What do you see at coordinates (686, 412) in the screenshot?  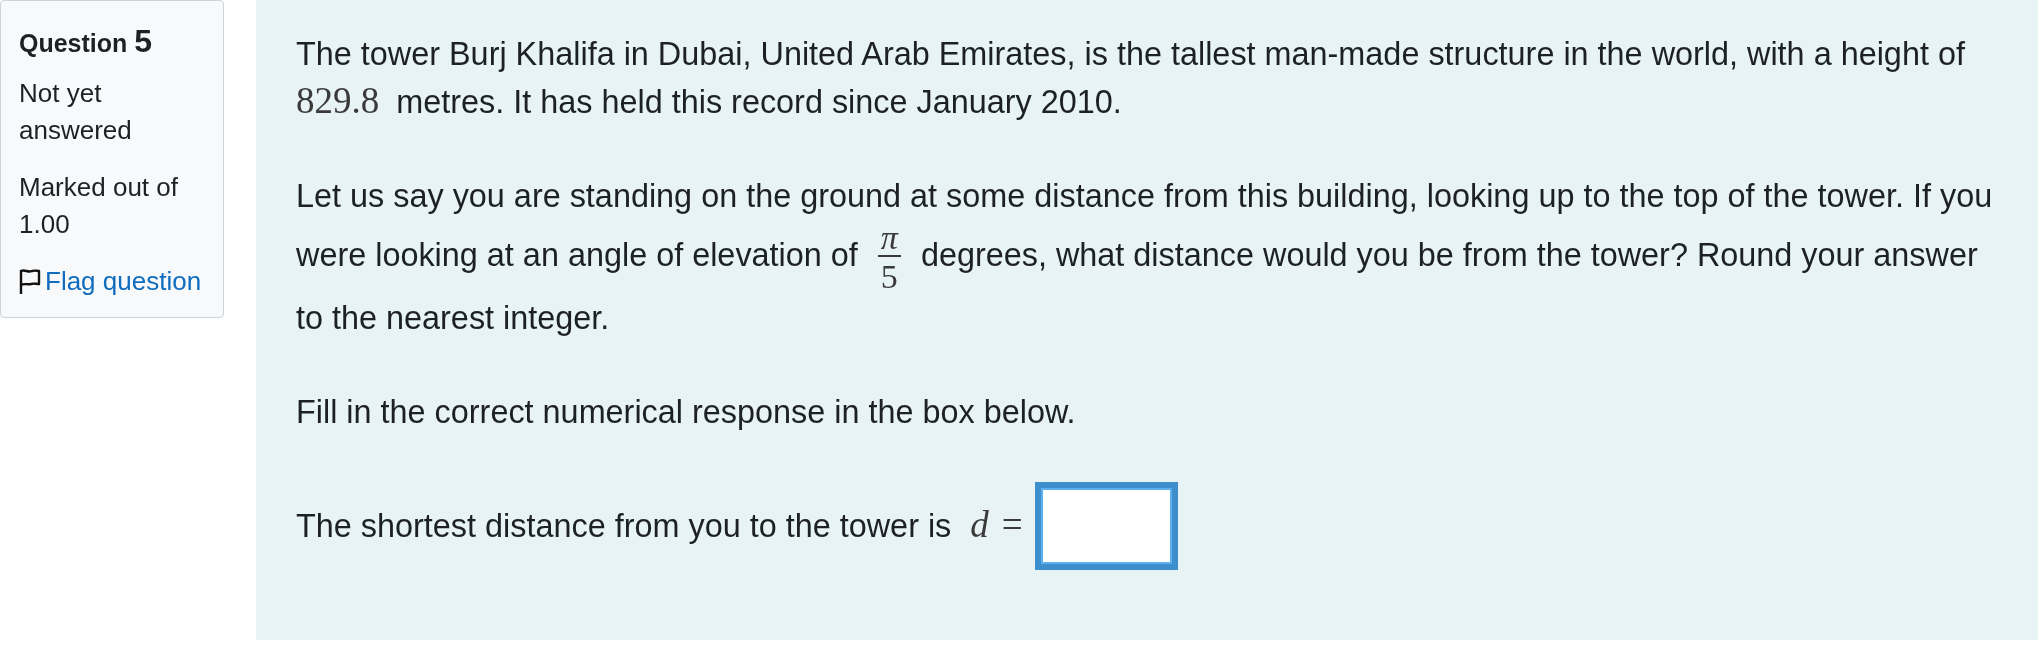 I see `question-text: Fill in the correct numerical response in the box below.` at bounding box center [686, 412].